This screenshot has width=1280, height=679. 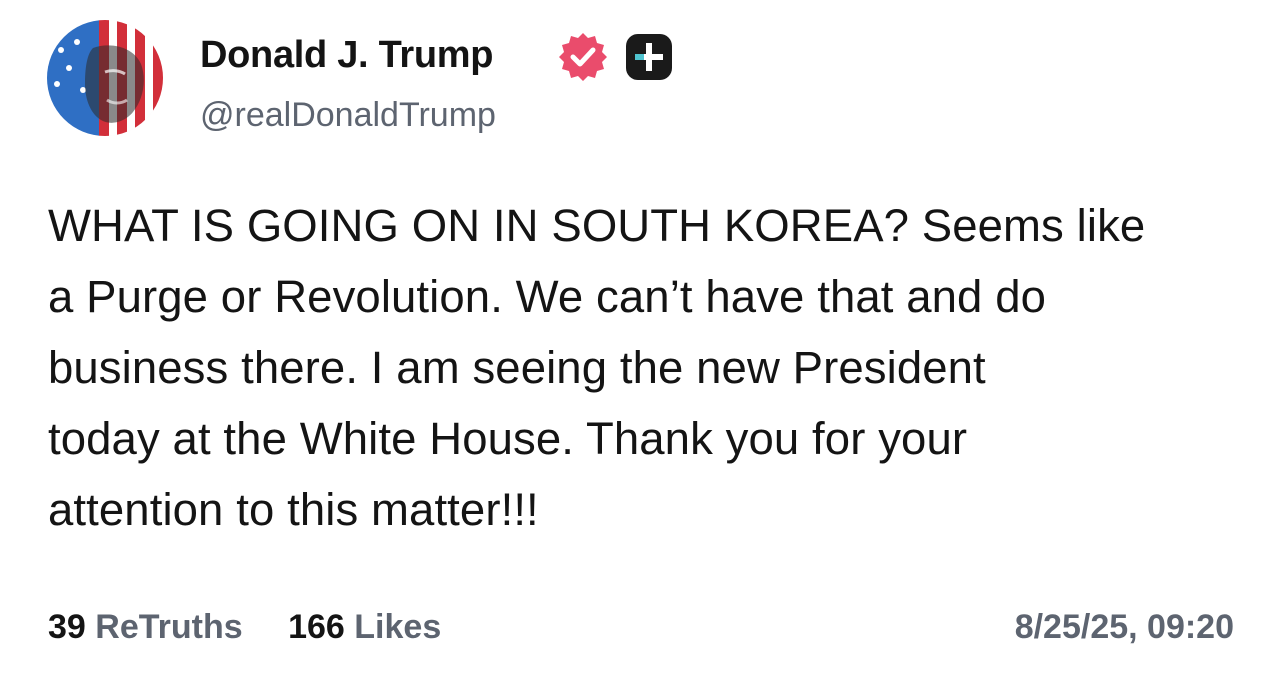 I want to click on user-handle: @realDonaldTrump, so click(x=348, y=115).